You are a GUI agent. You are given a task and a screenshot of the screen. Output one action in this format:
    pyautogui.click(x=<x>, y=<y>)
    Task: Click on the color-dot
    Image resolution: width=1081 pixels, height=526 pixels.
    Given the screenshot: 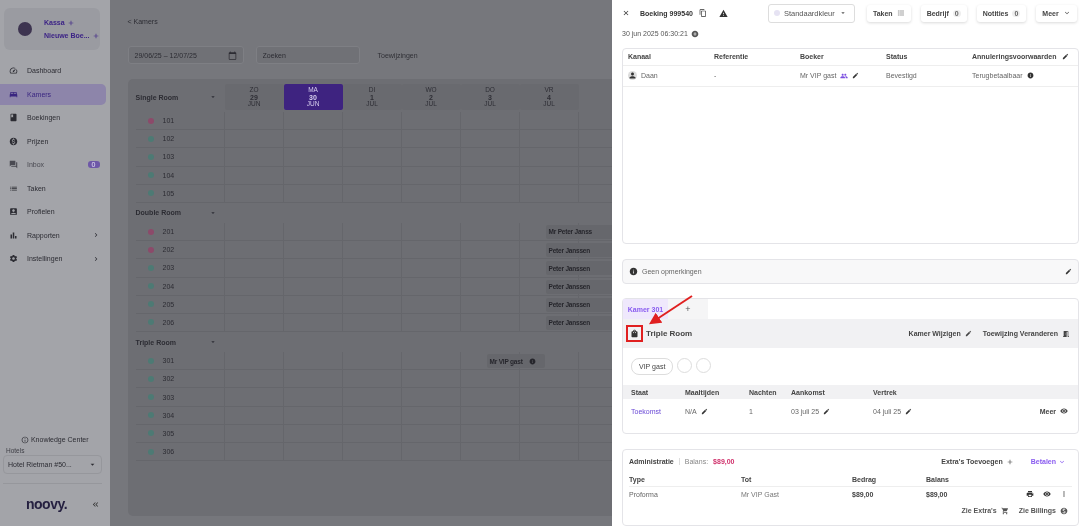 What is the action you would take?
    pyautogui.click(x=776, y=13)
    